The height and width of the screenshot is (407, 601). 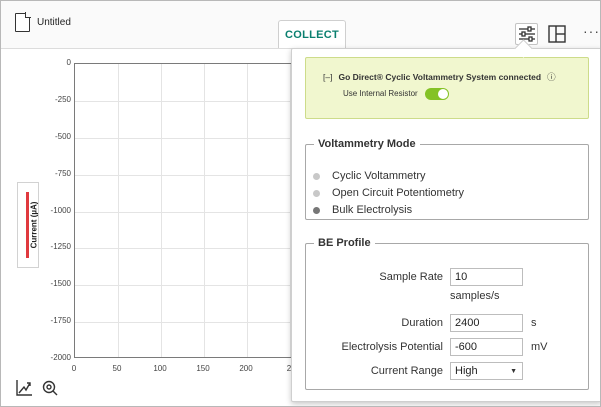 I want to click on y-tick-label: -2000, so click(x=60, y=357).